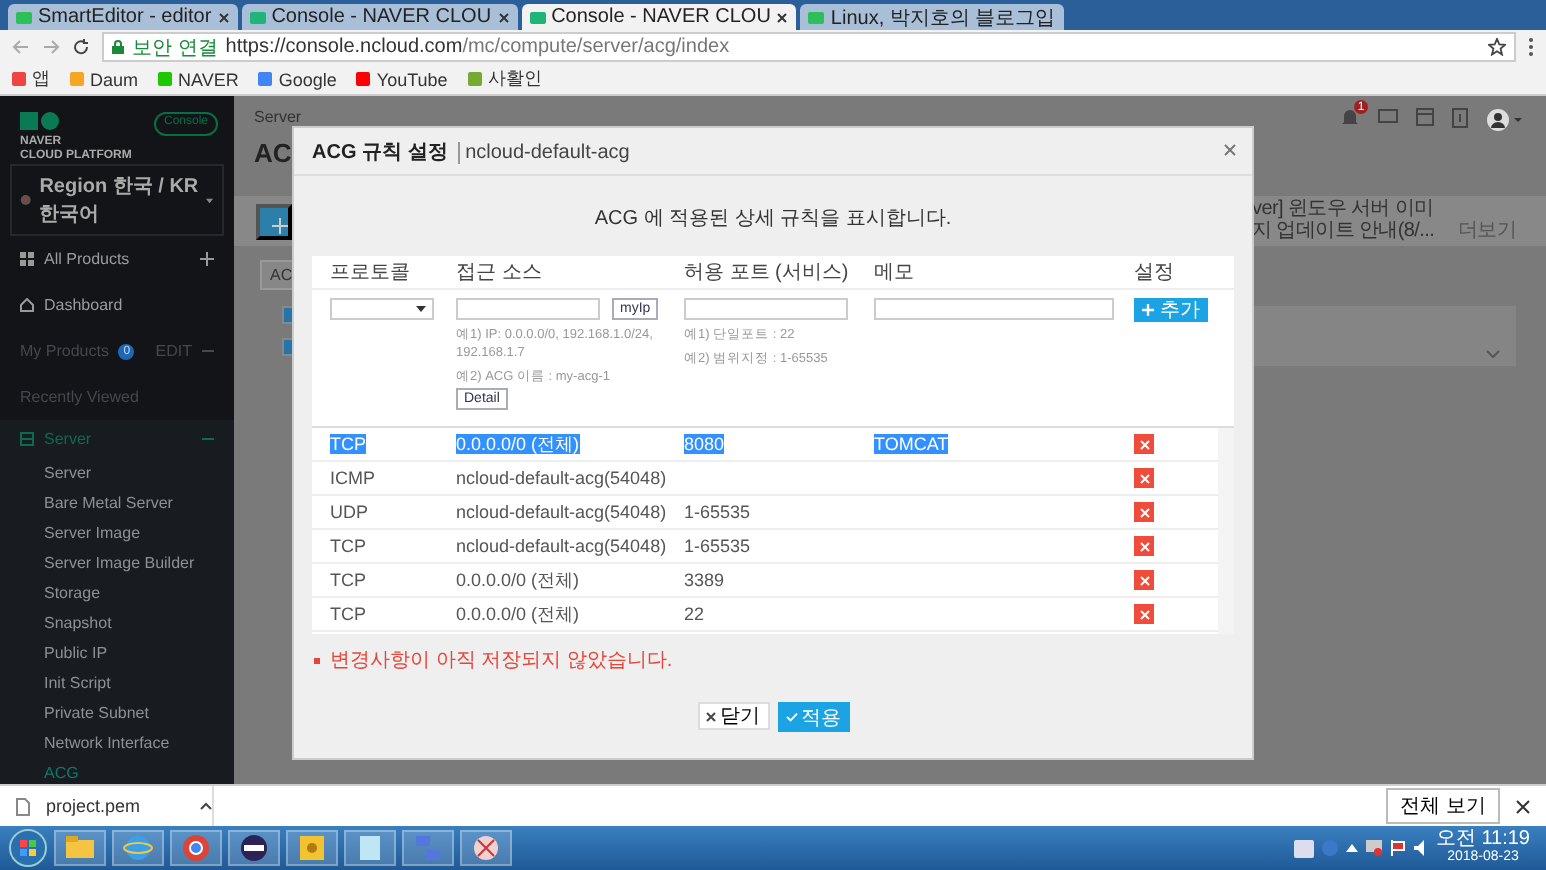 The image size is (1546, 870). Describe the element at coordinates (421, 309) in the screenshot. I see `caret-icon` at that location.